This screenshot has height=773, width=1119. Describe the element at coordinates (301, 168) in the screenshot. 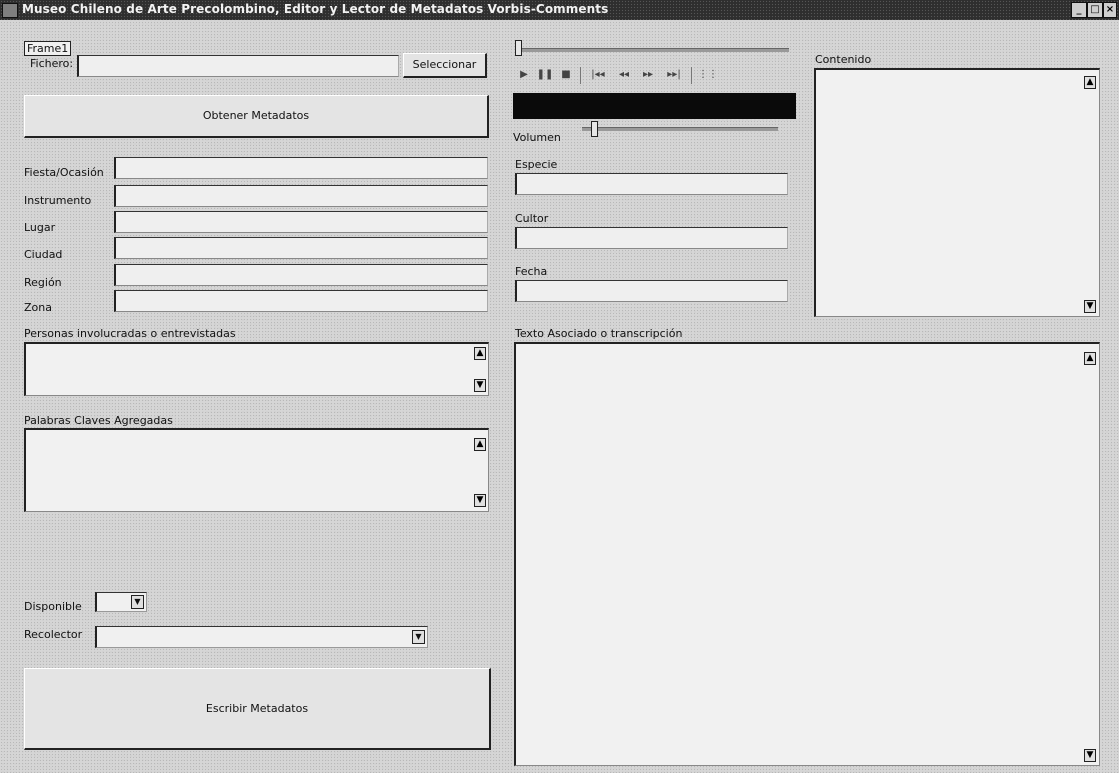

I see `fiesta-input` at that location.